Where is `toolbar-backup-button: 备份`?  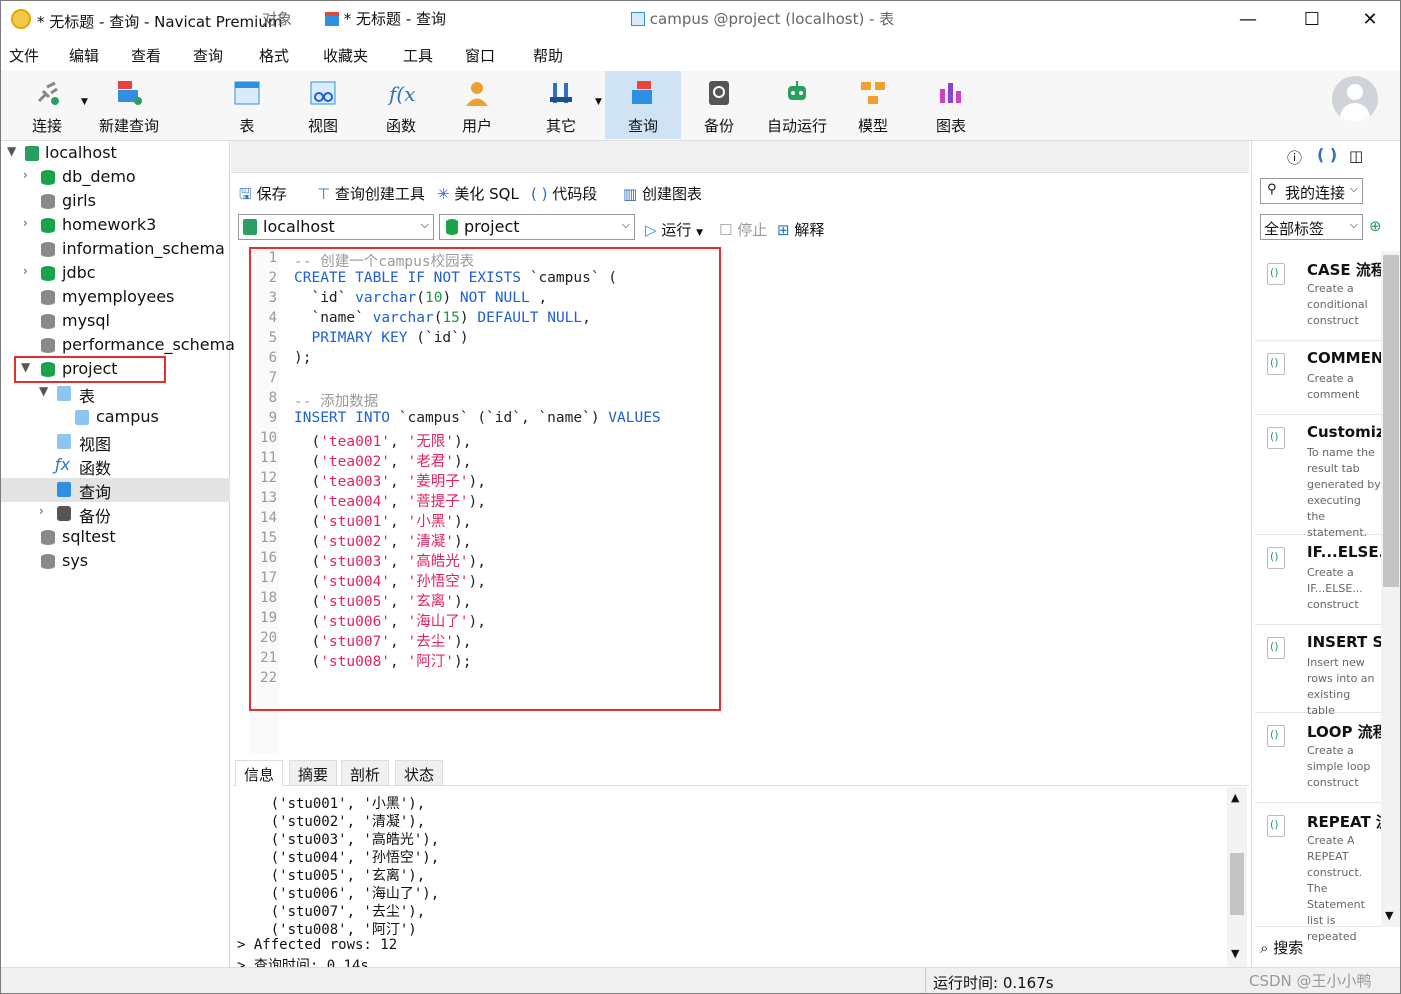 toolbar-backup-button: 备份 is located at coordinates (719, 105).